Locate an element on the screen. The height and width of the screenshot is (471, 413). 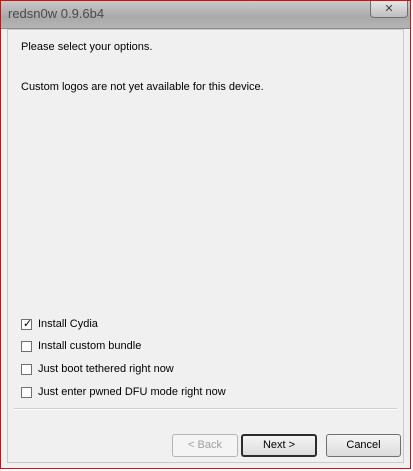
close-icon: ✕ is located at coordinates (389, 9).